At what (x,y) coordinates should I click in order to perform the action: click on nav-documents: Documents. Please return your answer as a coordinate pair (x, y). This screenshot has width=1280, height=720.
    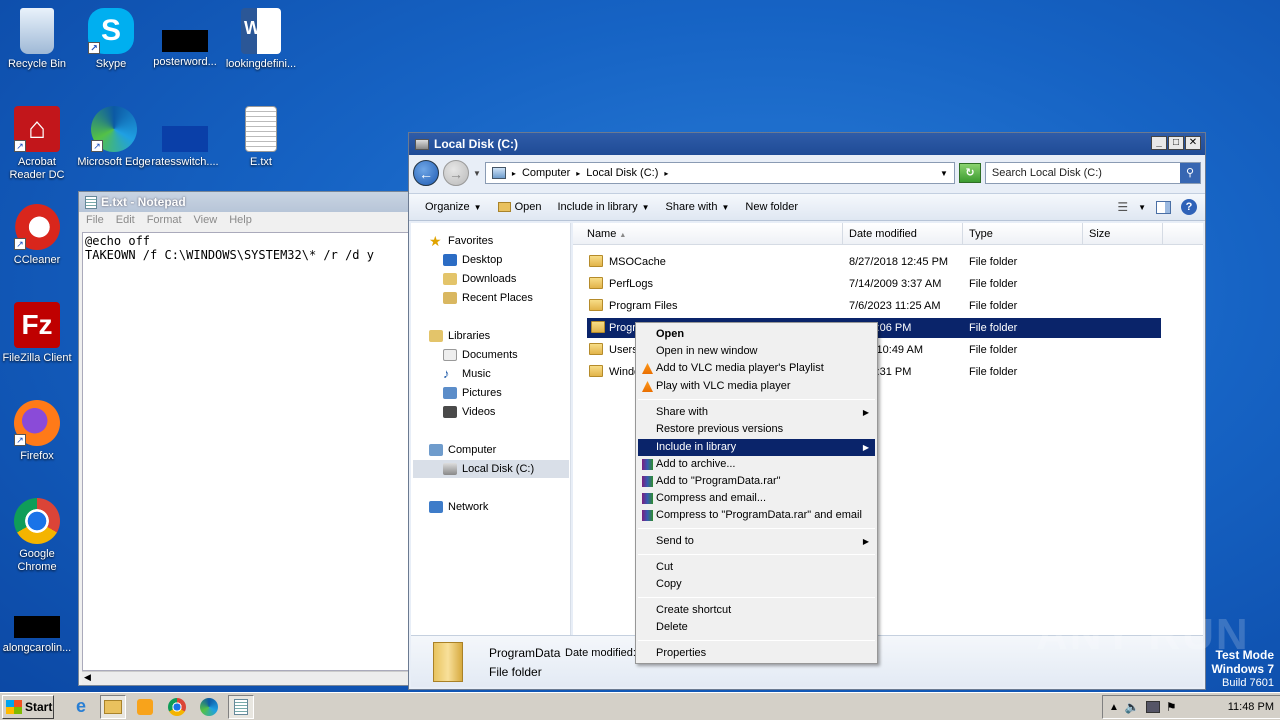
    Looking at the image, I should click on (480, 355).